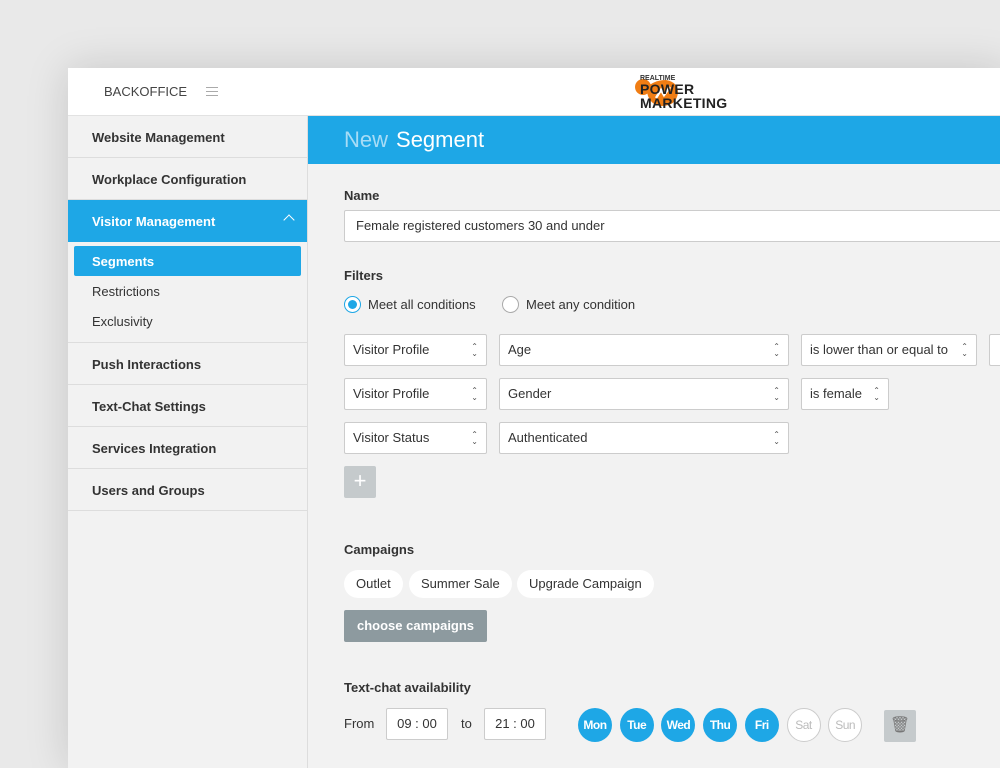 The height and width of the screenshot is (768, 1000). I want to click on add-filter-plus-icon: +, so click(360, 482).